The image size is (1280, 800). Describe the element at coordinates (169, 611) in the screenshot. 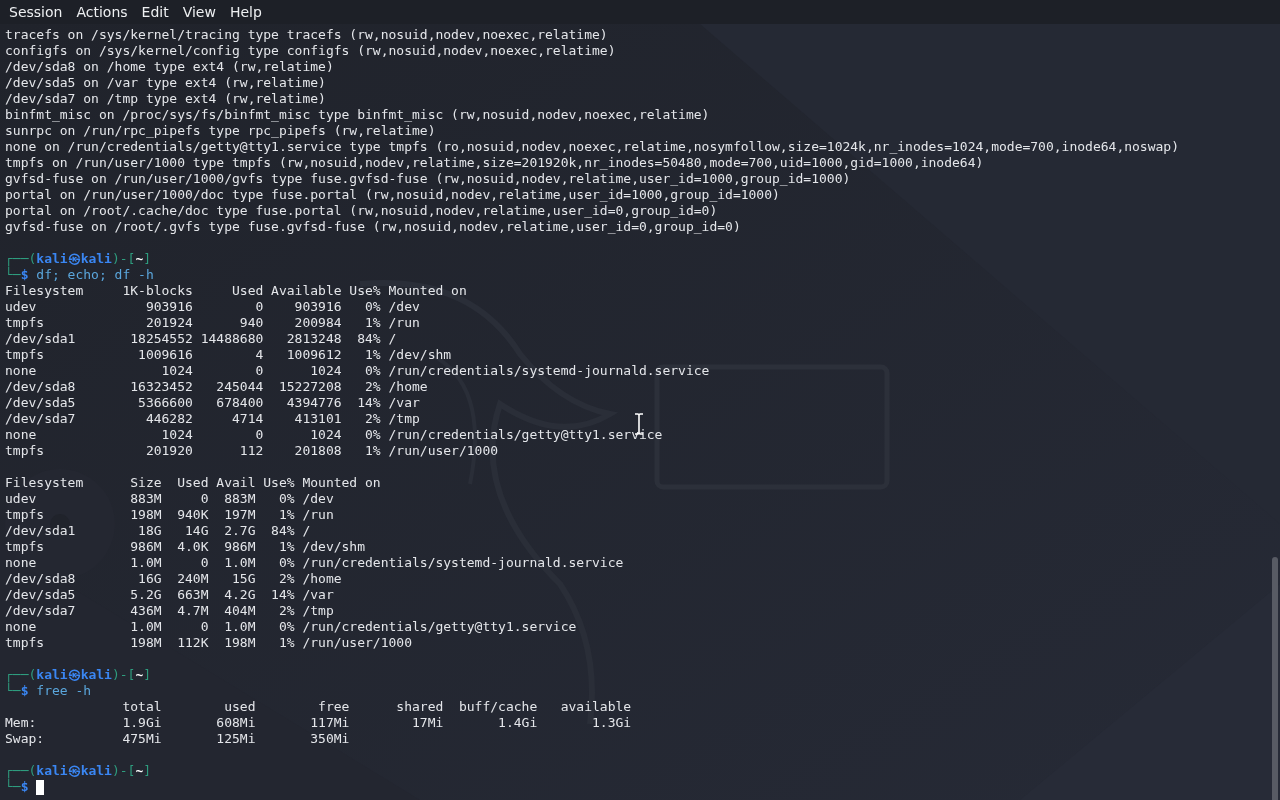

I see `output-line: /dev/sda7 436M 4.7M 404M 2% /tmp` at that location.